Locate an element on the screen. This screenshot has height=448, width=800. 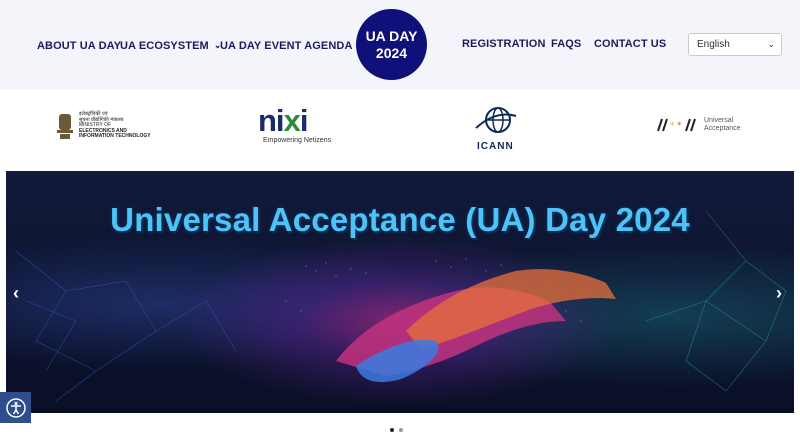
nav-about: ABOUT UA DAY is located at coordinates (79, 46).